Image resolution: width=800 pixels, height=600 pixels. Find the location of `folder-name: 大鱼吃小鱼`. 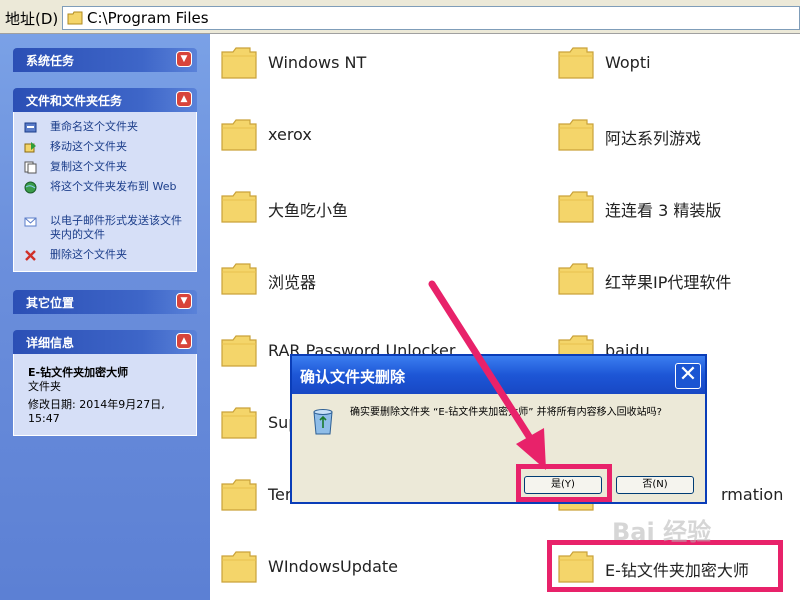

folder-name: 大鱼吃小鱼 is located at coordinates (308, 210).